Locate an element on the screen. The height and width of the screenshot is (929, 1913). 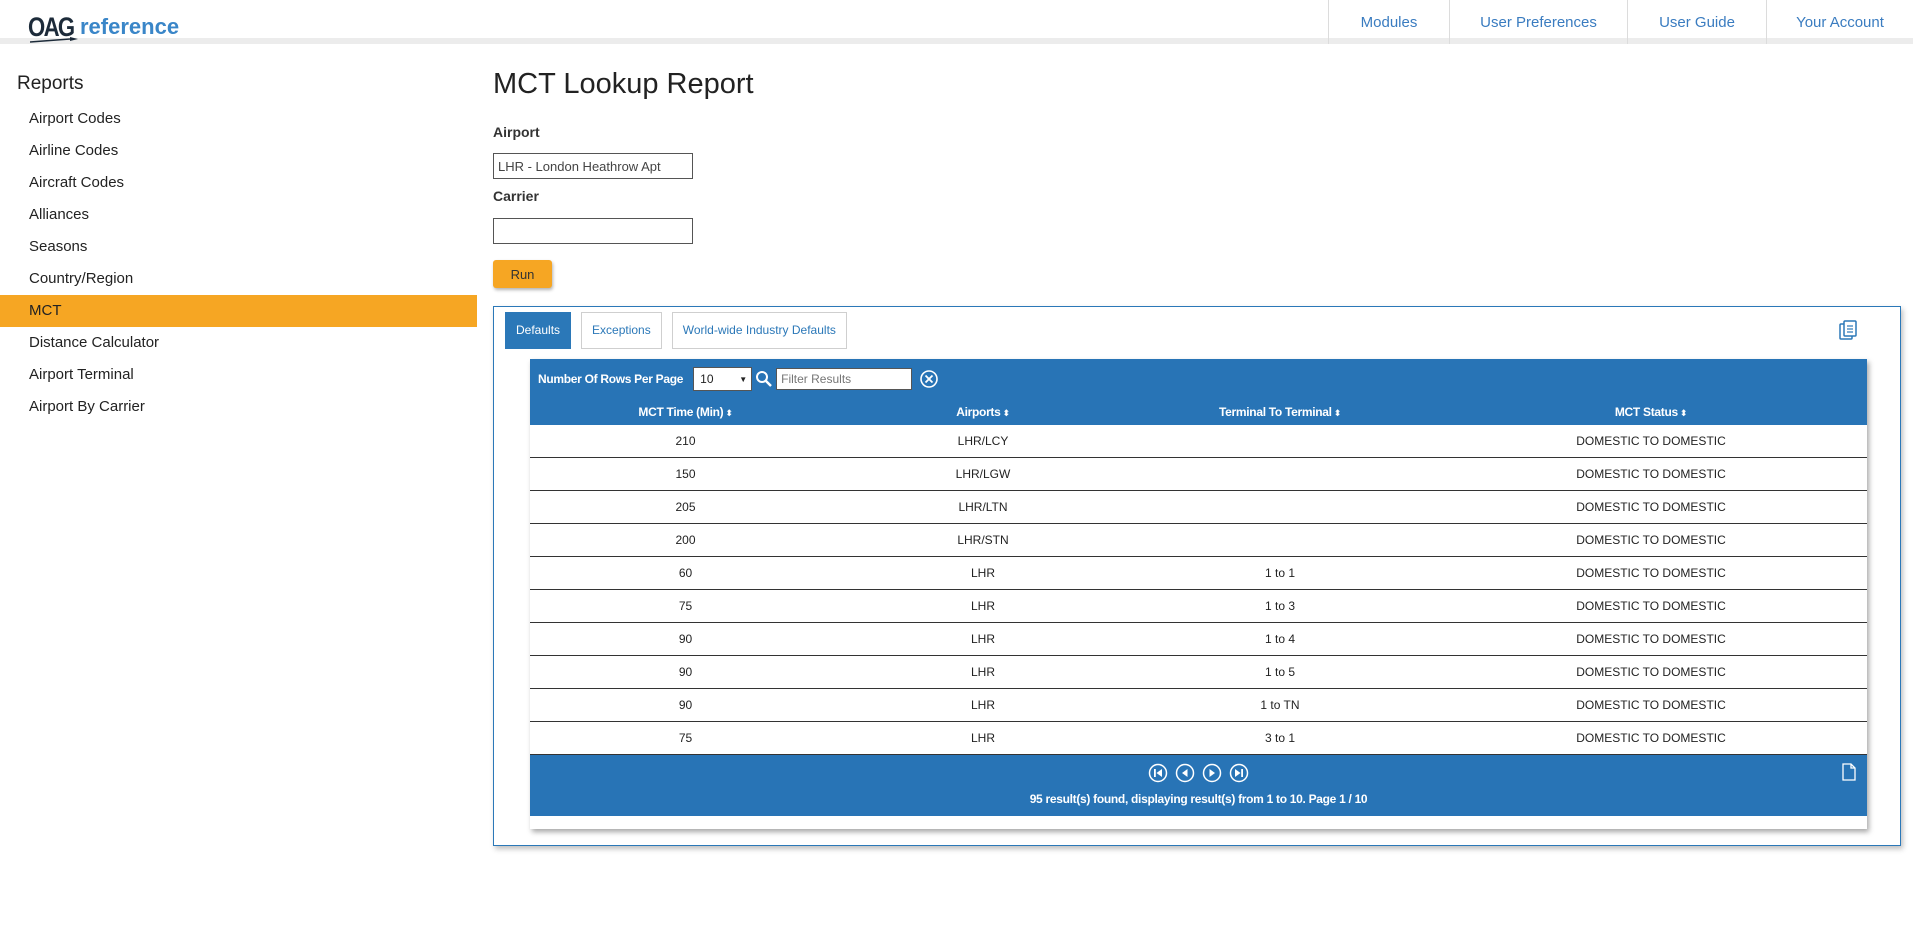
cell-mct-time: 210 is located at coordinates (685, 441).